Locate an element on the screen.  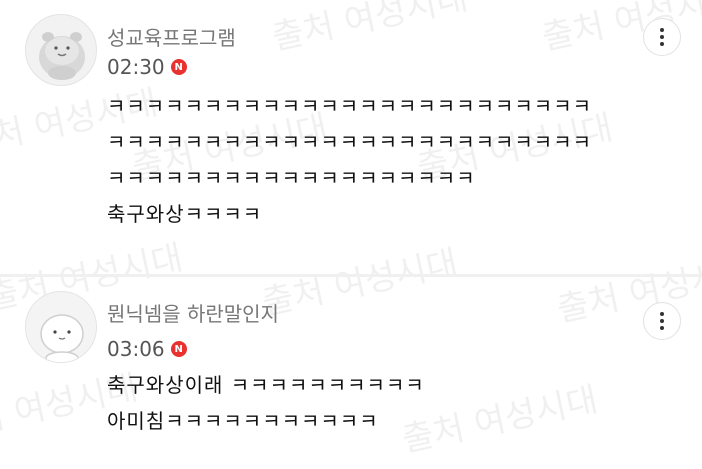
comment-line: 아미침ㅋㅋㅋㅋㅋㅋㅋㅋㅋㅋㅋ is located at coordinates (243, 421).